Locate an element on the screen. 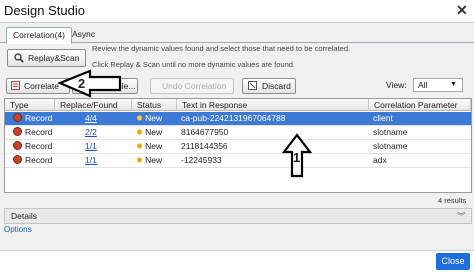  annotation-number-1: 1 is located at coordinates (297, 157).